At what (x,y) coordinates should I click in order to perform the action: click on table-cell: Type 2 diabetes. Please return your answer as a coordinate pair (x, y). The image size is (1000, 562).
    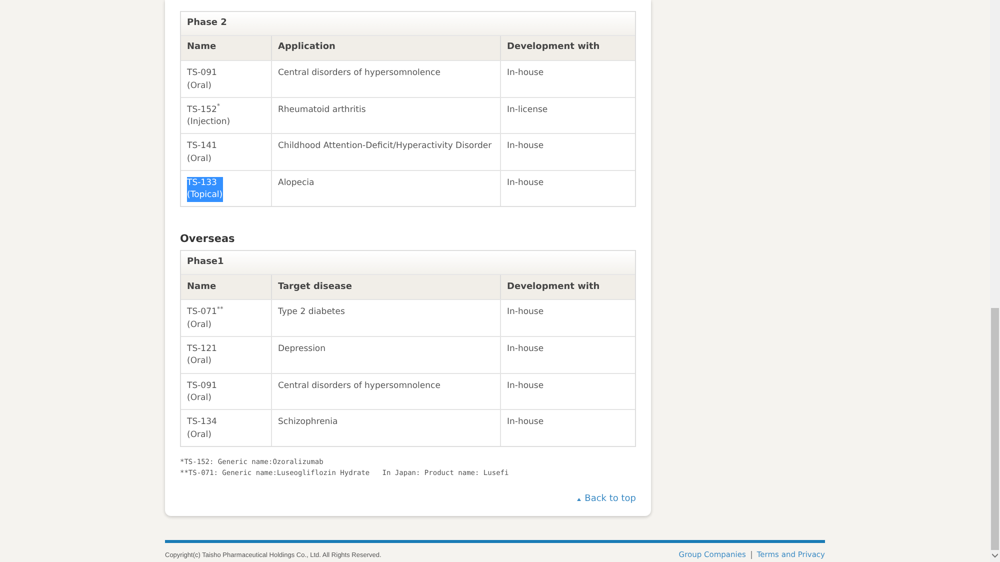
    Looking at the image, I should click on (385, 318).